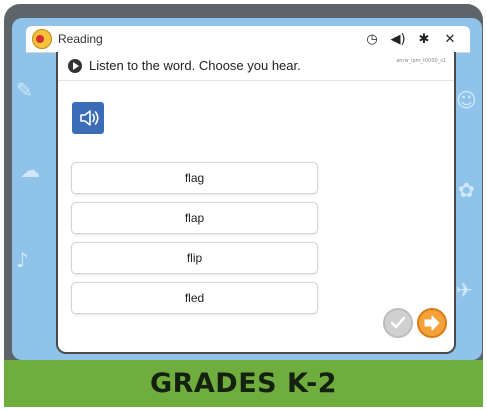 This screenshot has width=487, height=411. Describe the element at coordinates (194, 178) in the screenshot. I see `answer-choice: flag` at that location.